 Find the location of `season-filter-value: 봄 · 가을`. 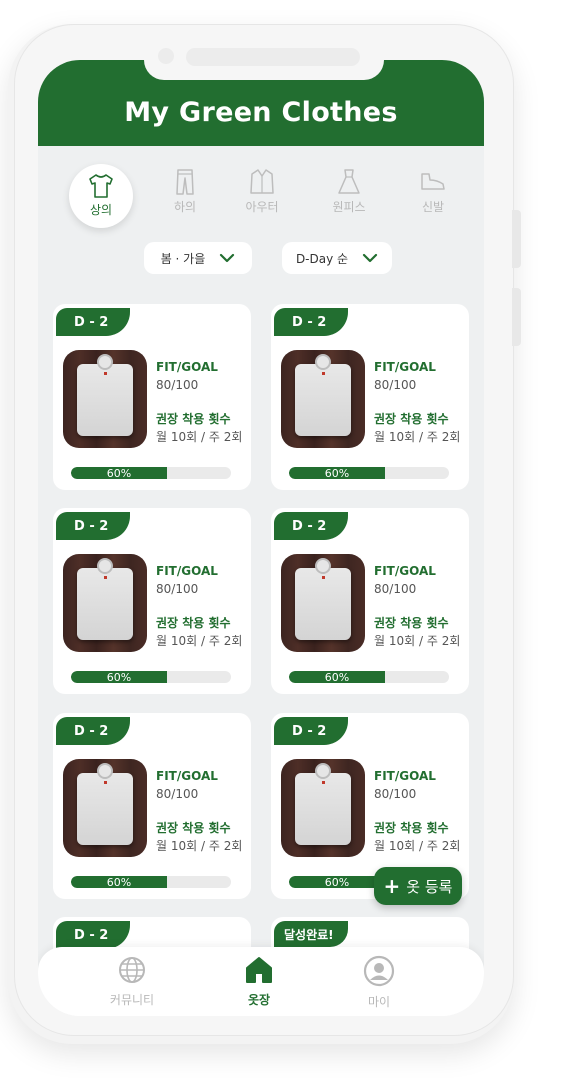

season-filter-value: 봄 · 가을 is located at coordinates (183, 258).